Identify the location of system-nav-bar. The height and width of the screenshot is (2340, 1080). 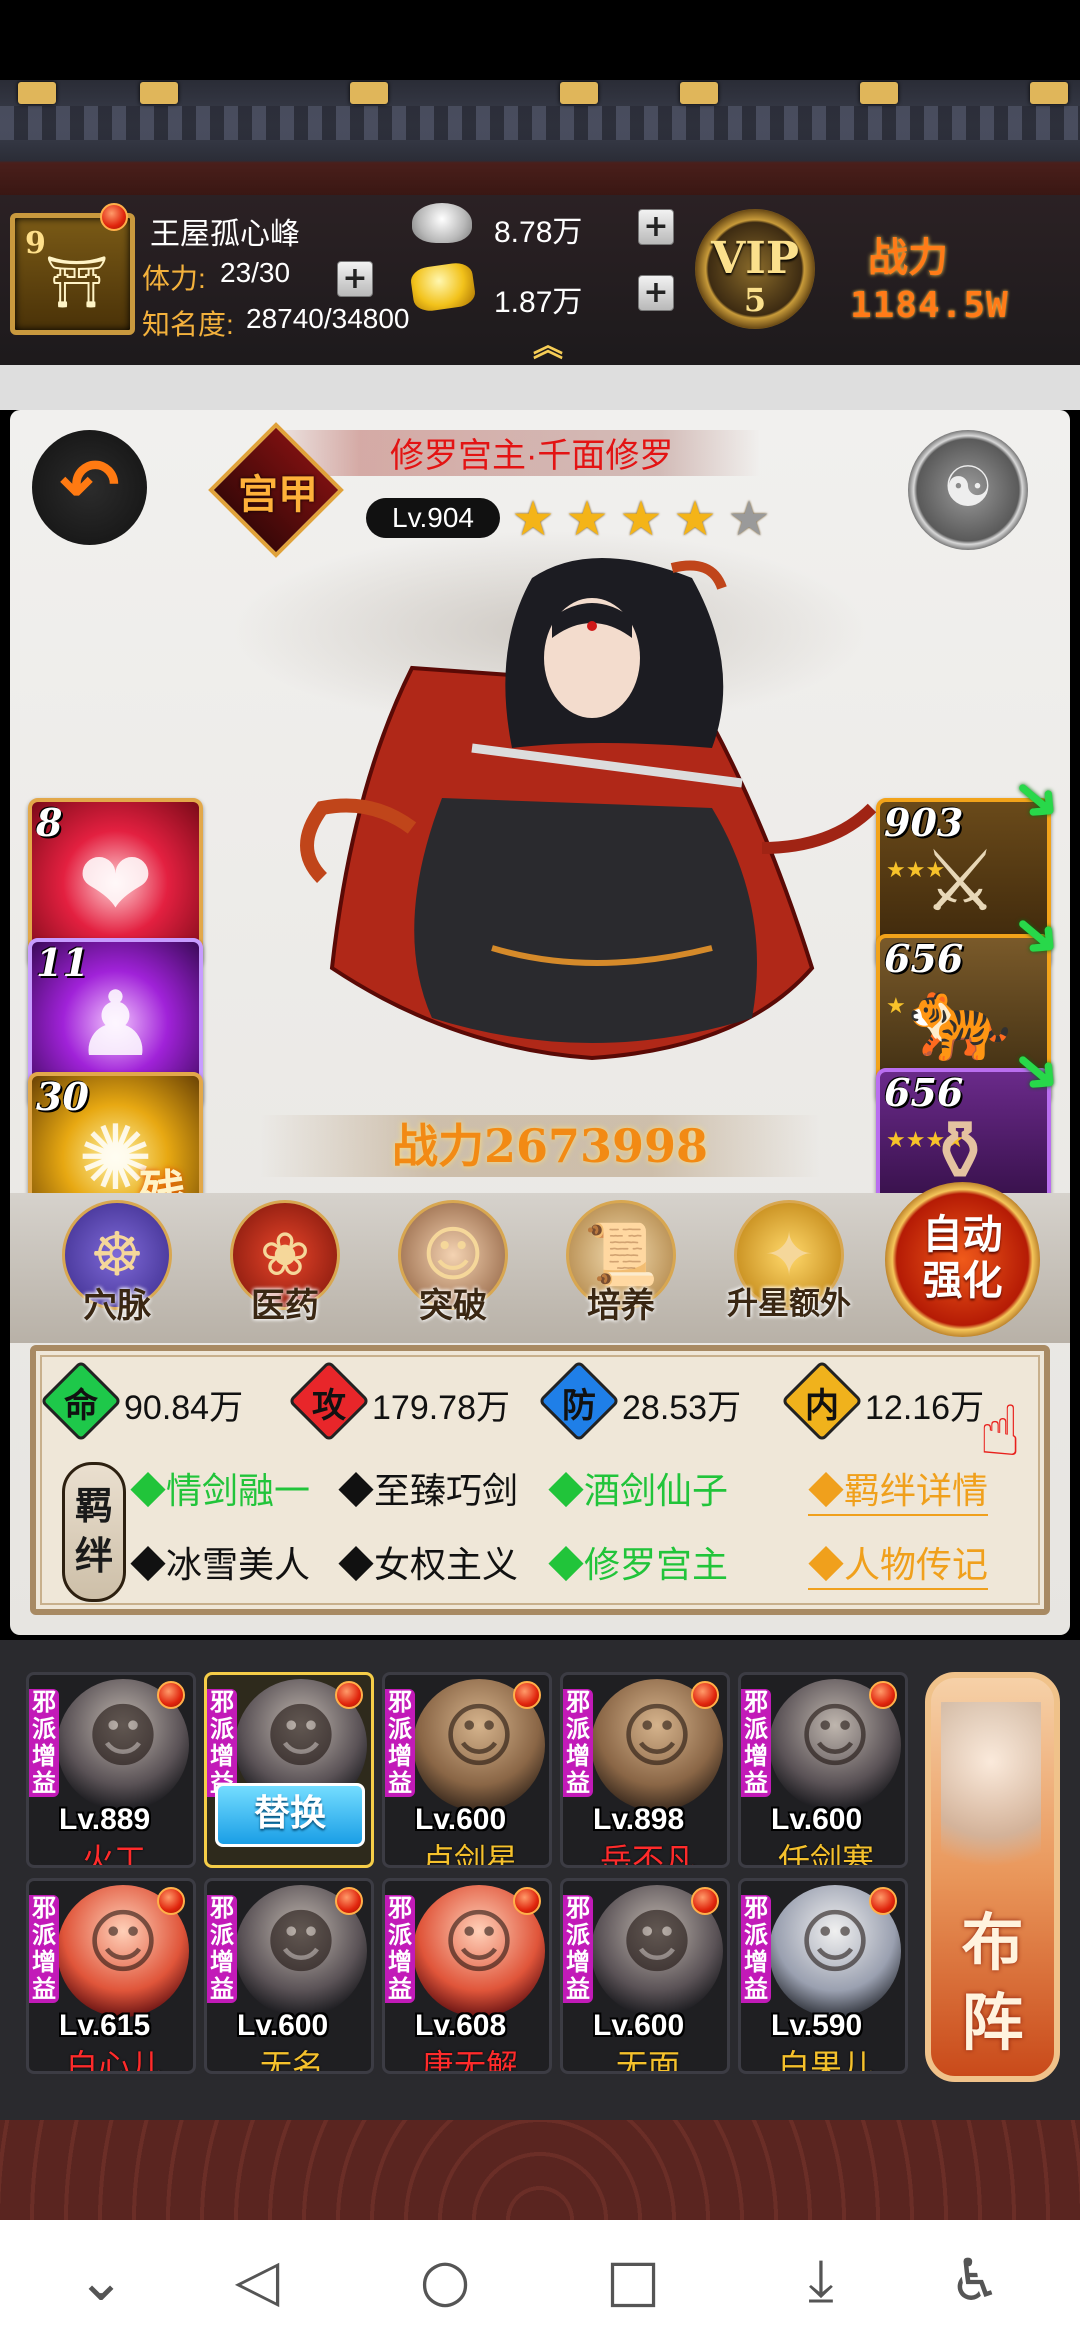
(540, 2280).